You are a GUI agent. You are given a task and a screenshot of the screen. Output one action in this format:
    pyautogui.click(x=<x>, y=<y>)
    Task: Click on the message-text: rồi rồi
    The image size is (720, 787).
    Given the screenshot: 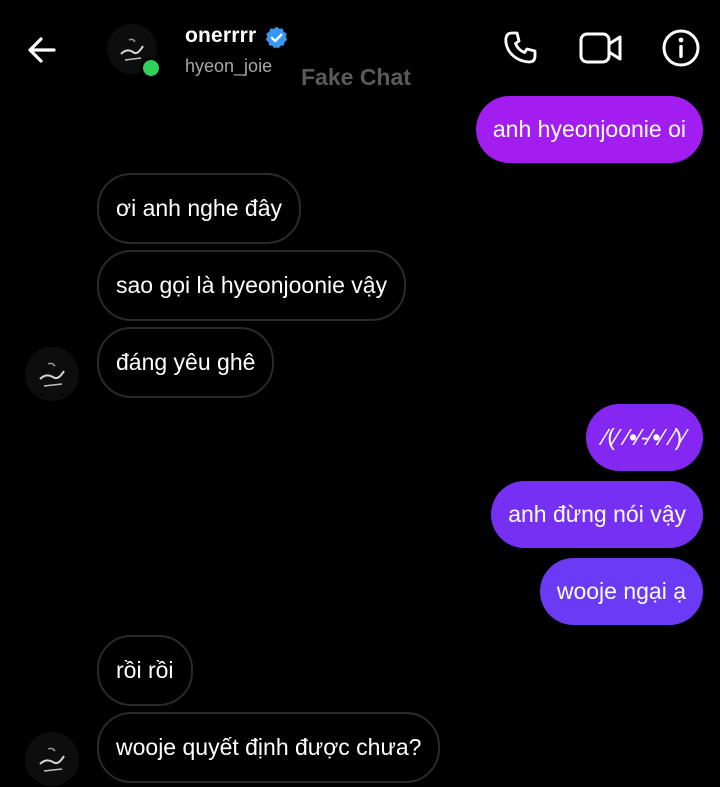 What is the action you would take?
    pyautogui.click(x=145, y=670)
    